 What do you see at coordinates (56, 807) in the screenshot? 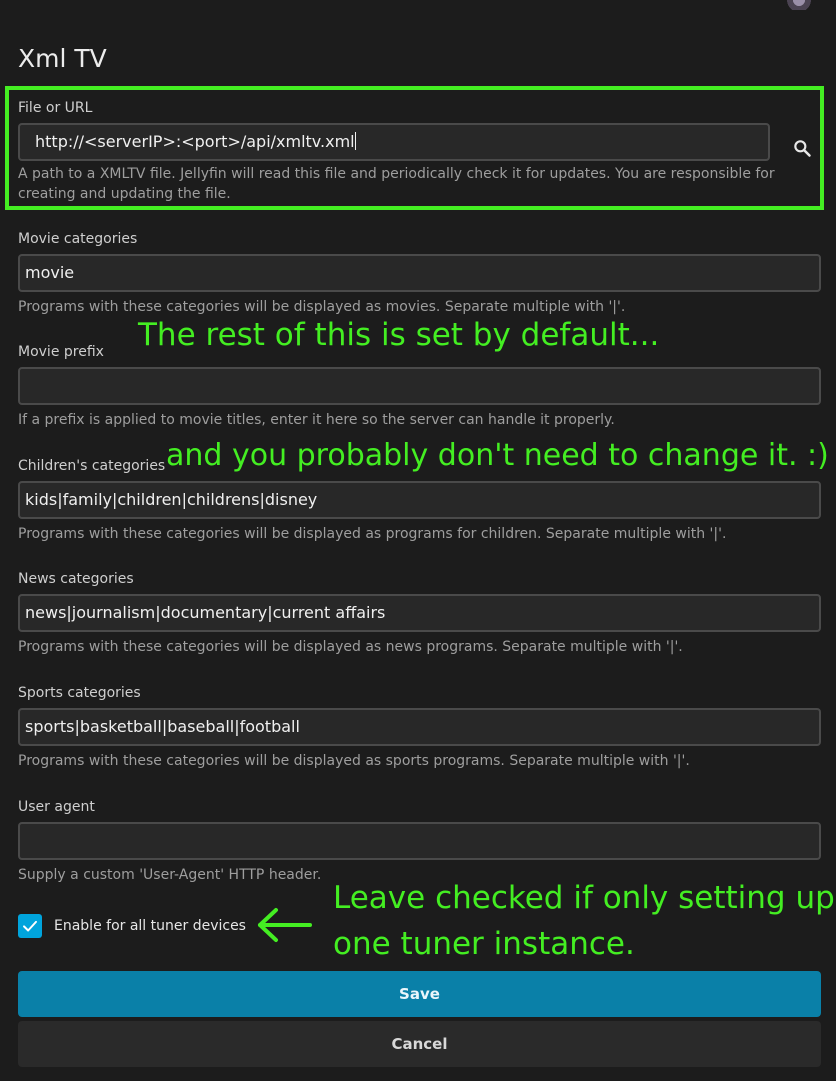
I see `user-agent-label: User agent` at bounding box center [56, 807].